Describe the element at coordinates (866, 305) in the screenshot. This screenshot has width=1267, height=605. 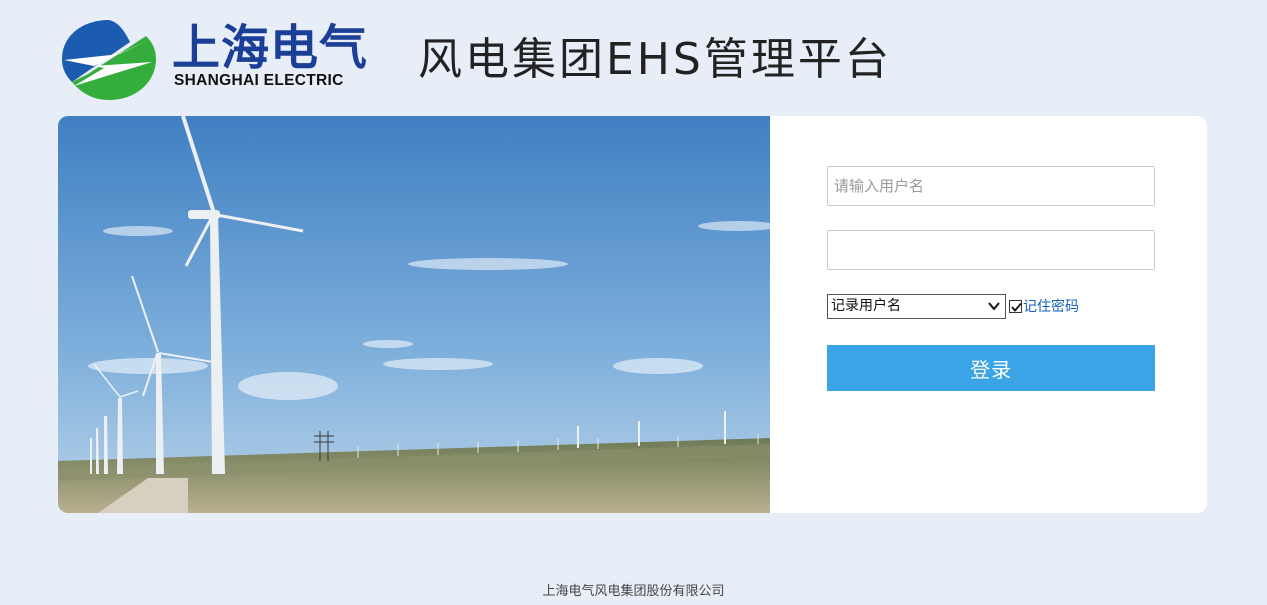
I see `remember-mode-selected: 记录用户名` at that location.